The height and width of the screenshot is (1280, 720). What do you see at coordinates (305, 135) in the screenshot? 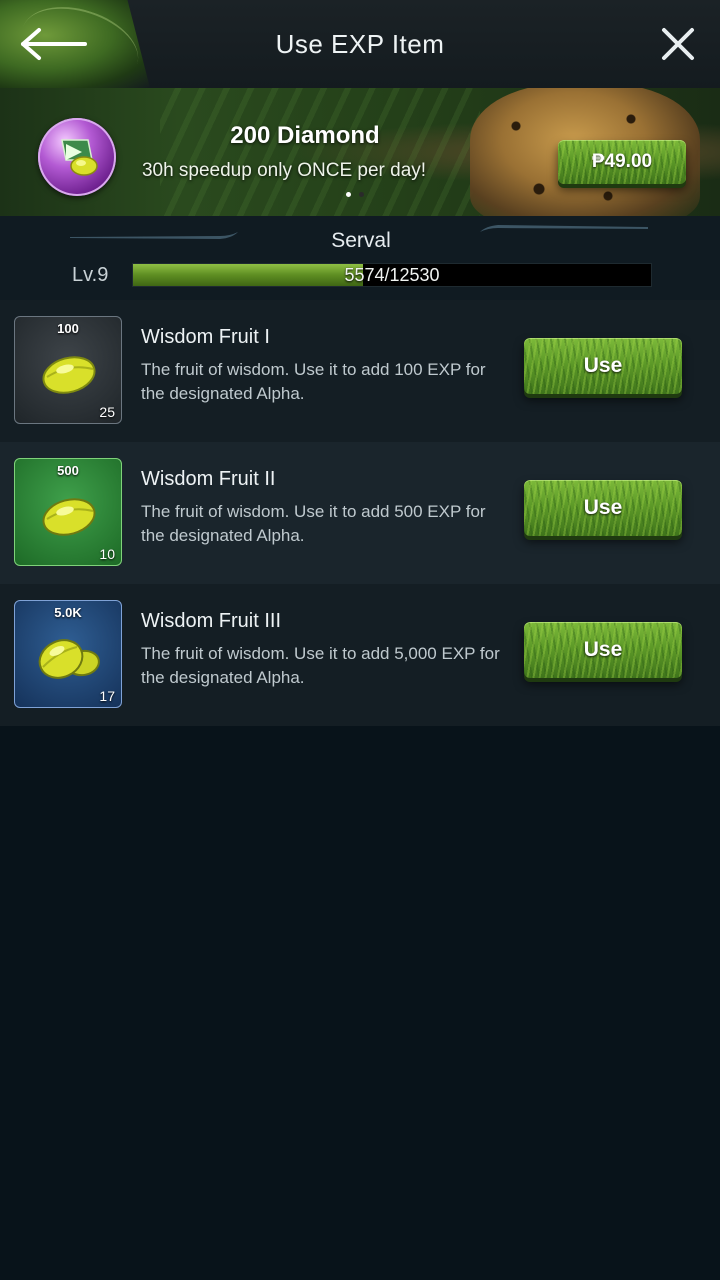
I see `promo-title: 200 Diamond` at bounding box center [305, 135].